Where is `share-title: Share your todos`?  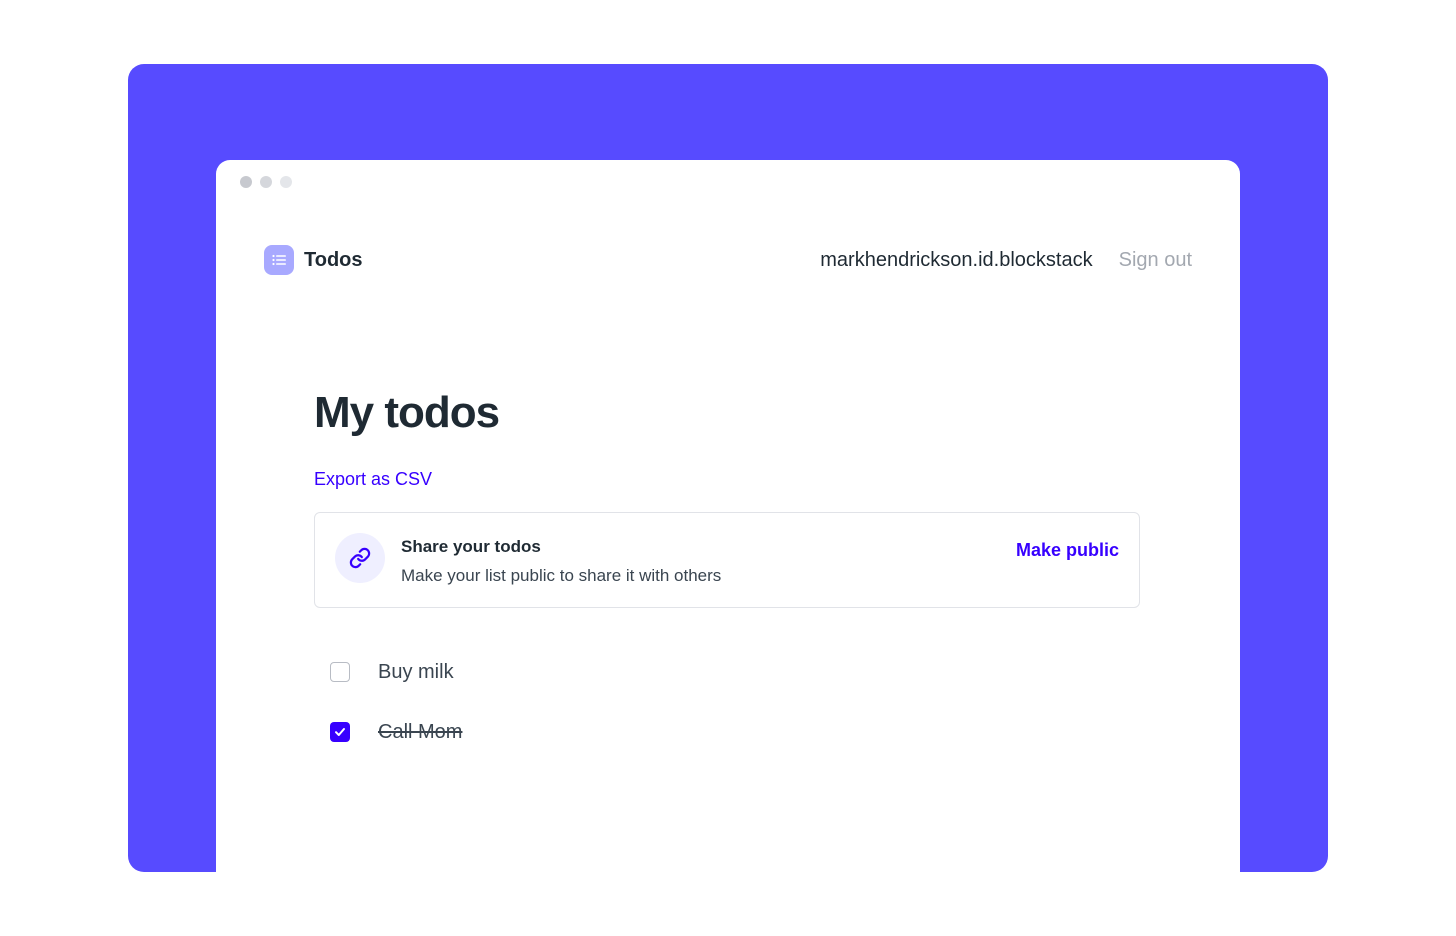
share-title: Share your todos is located at coordinates (471, 546).